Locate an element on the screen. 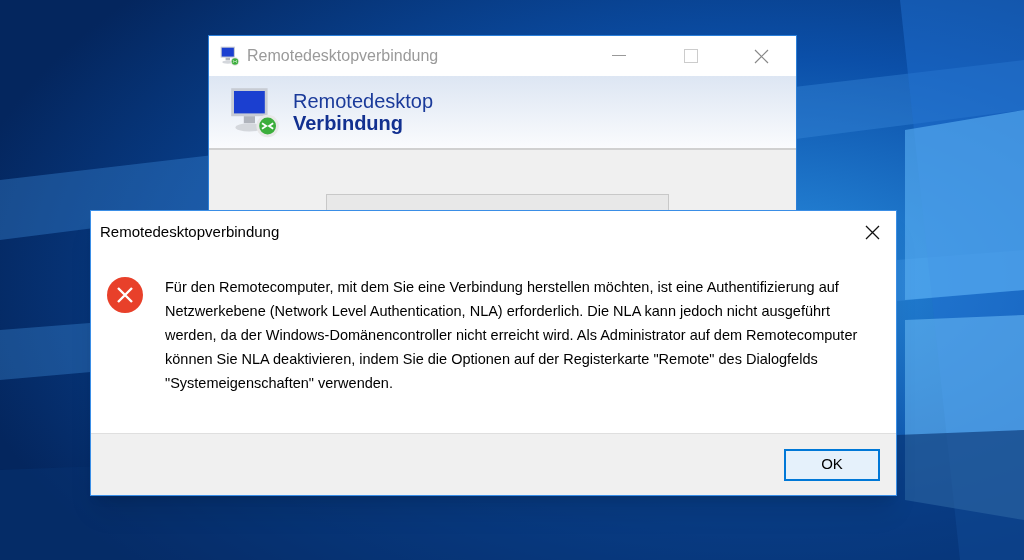 Image resolution: width=1024 pixels, height=560 pixels. window-title: Remotedesktopverbindung is located at coordinates (343, 56).